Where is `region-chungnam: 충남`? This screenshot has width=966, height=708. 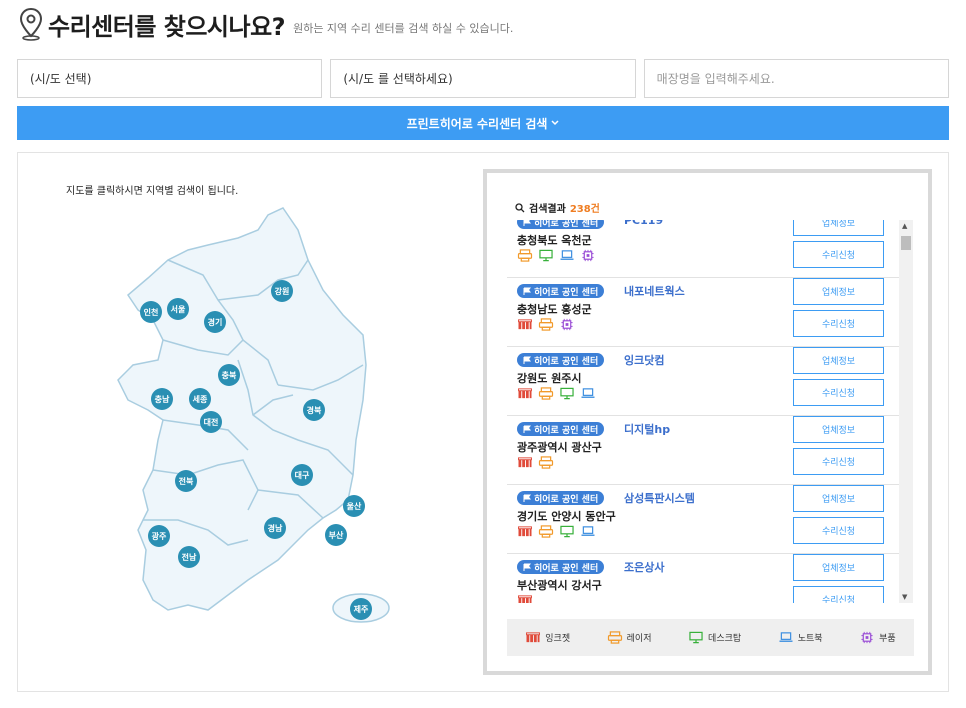
region-chungnam: 충남 is located at coordinates (162, 399).